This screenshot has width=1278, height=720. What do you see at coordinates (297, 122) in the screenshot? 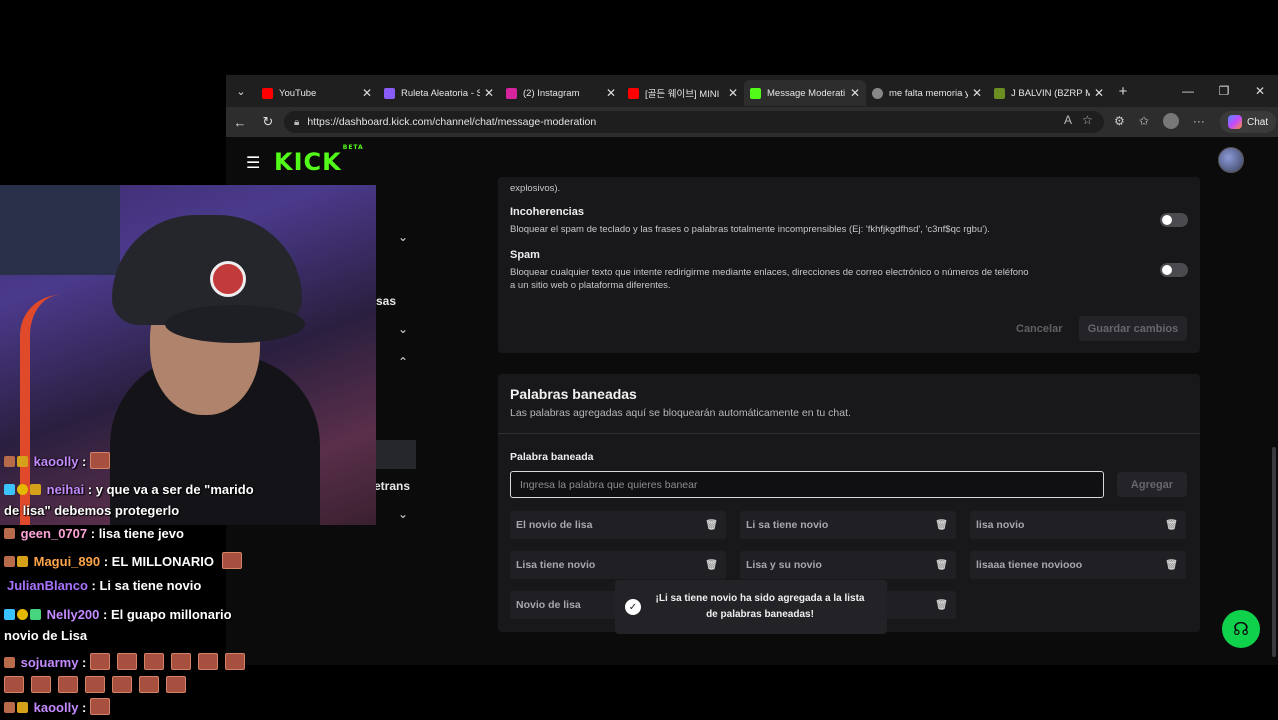
I see `lock-icon: 🔒︎` at bounding box center [297, 122].